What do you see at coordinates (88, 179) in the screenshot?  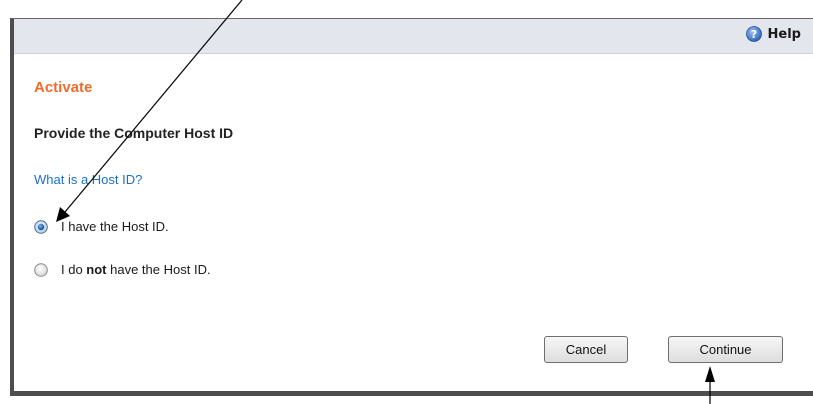 I see `what-is-host-id-link: What is a Host ID?` at bounding box center [88, 179].